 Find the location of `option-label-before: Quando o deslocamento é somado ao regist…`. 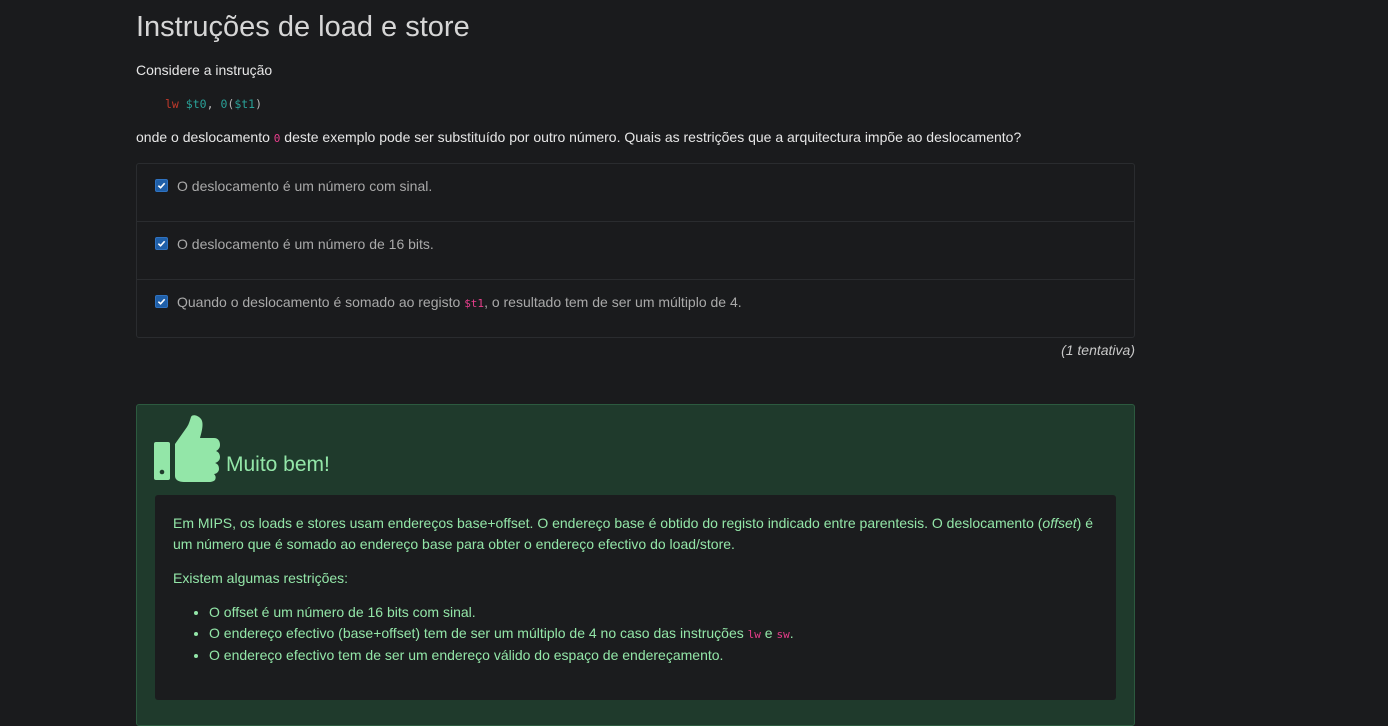

option-label-before: Quando o deslocamento é somado ao regist… is located at coordinates (321, 302).